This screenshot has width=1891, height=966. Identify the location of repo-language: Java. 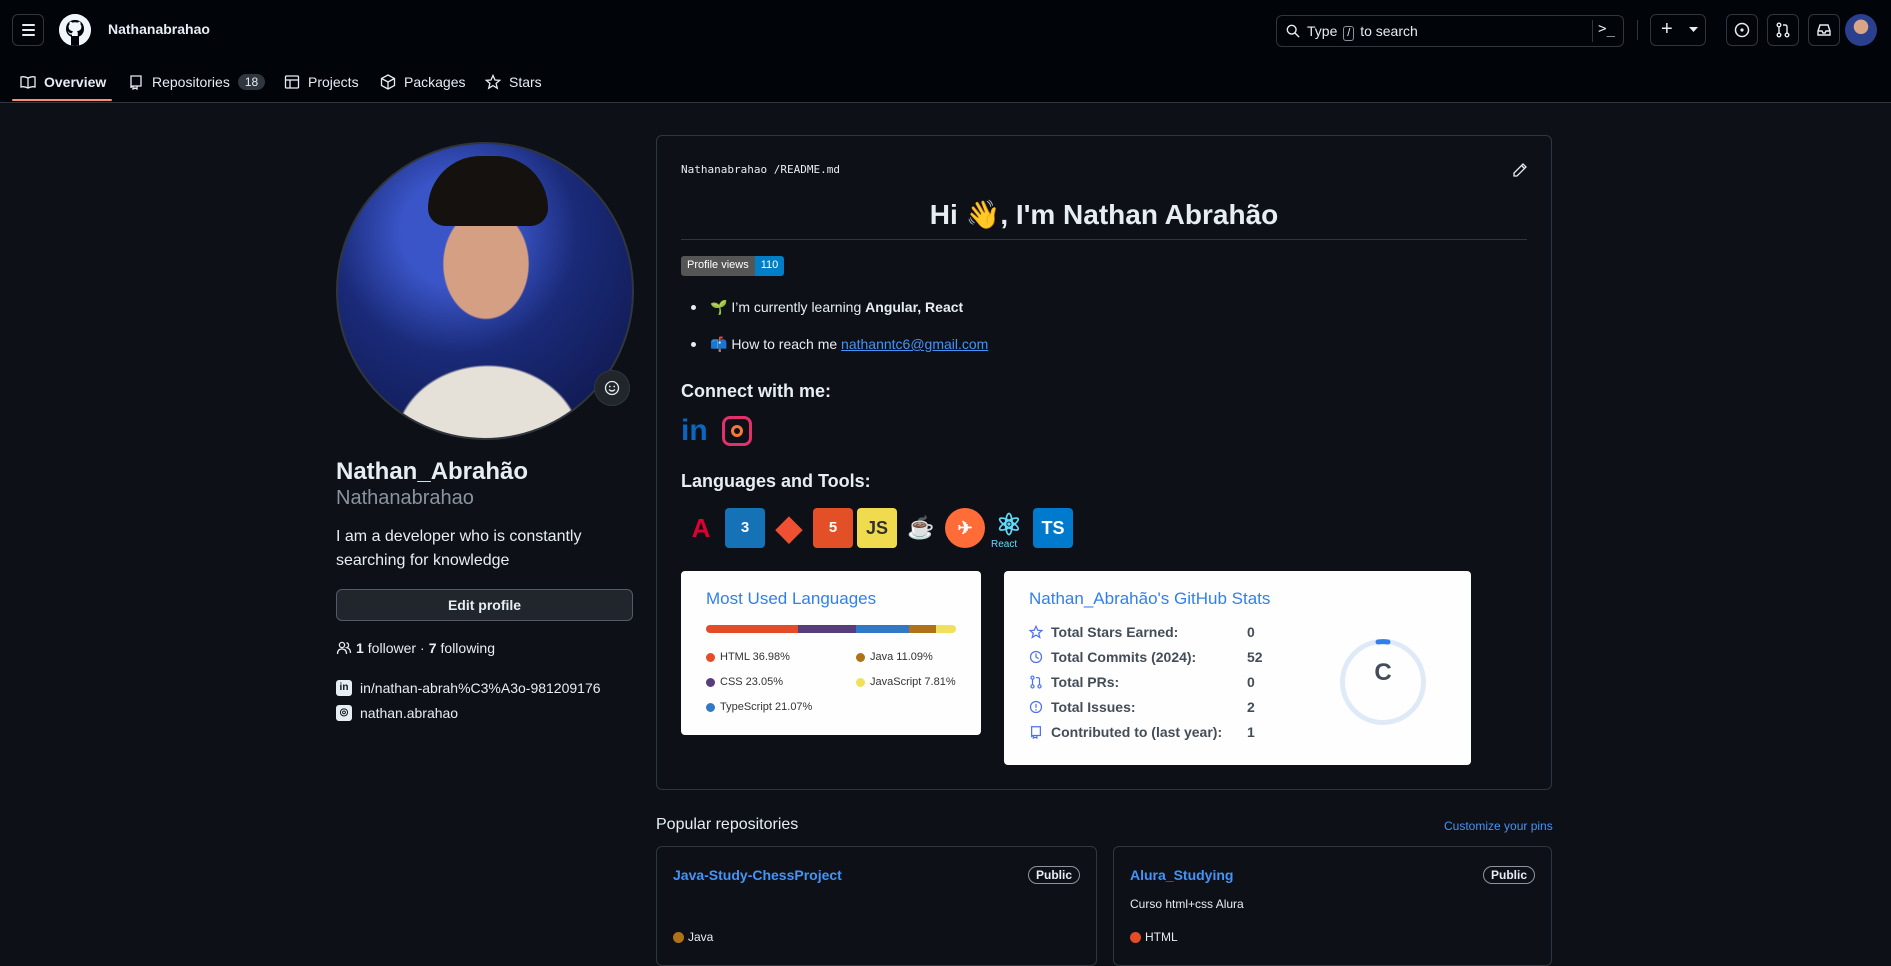
(693, 937).